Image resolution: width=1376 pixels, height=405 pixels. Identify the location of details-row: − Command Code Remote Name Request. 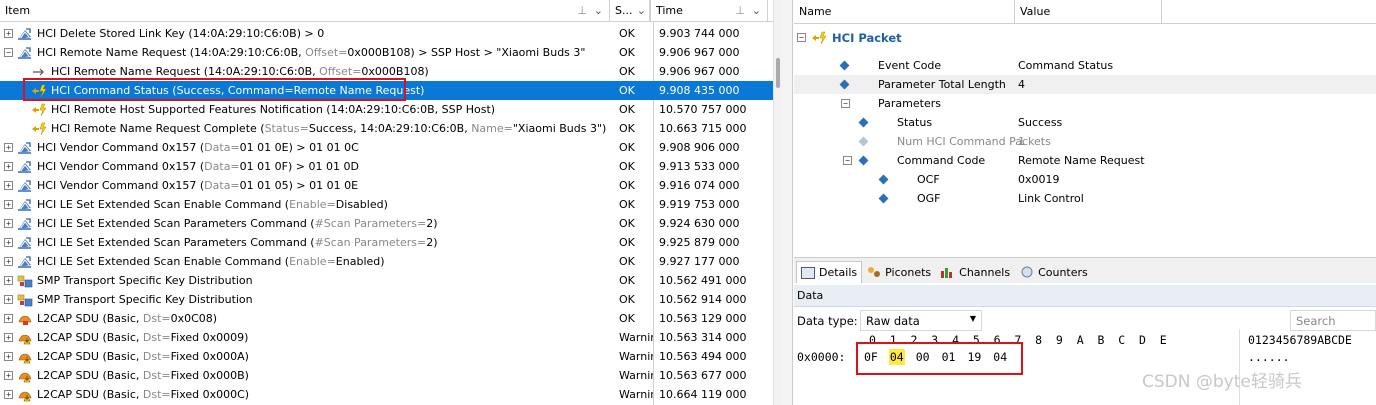
(1085, 160).